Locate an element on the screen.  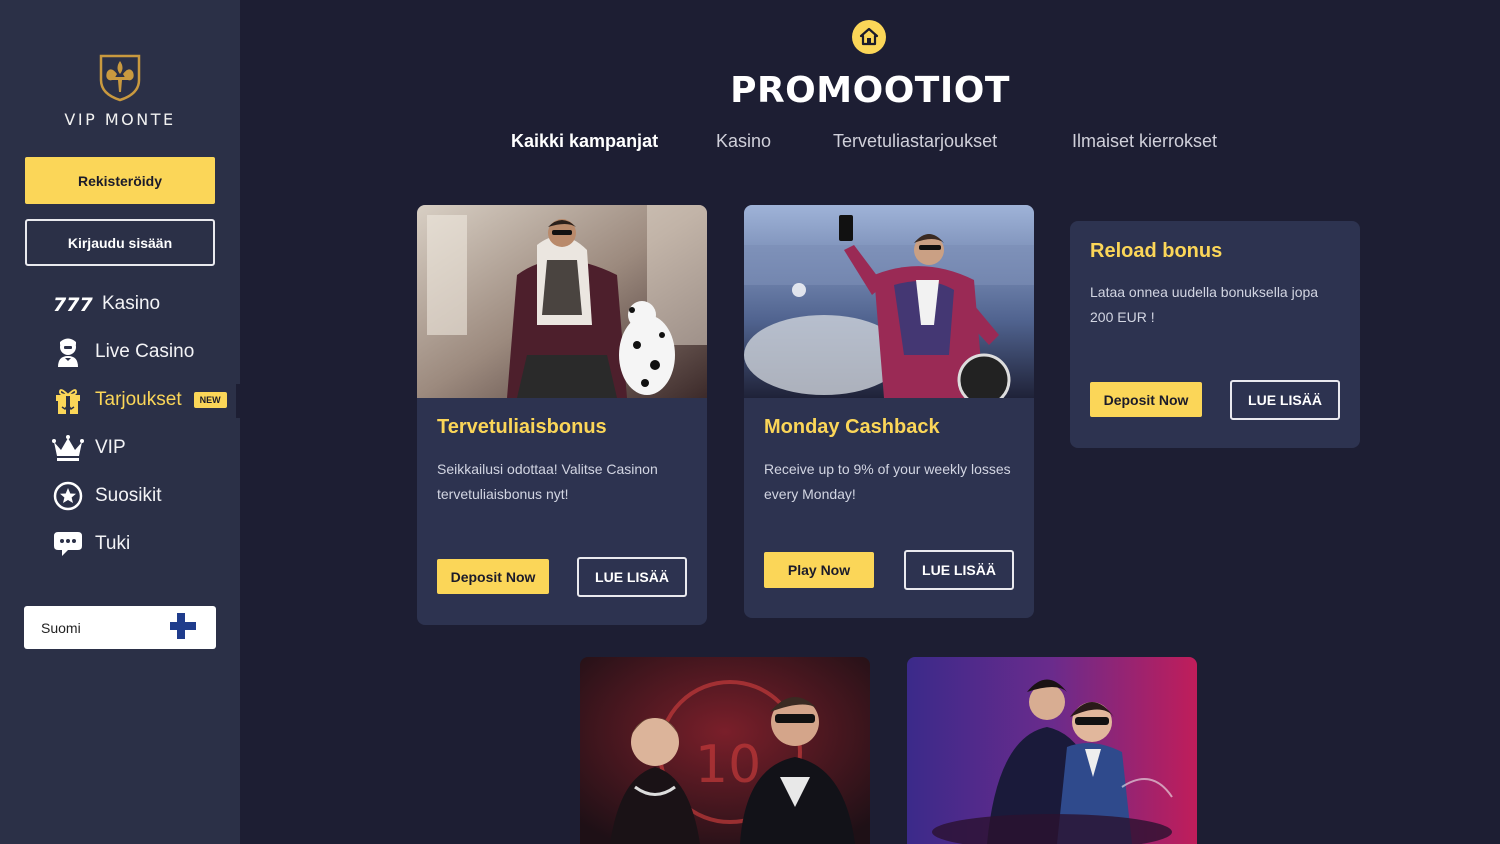
language-label: Suomi is located at coordinates (61, 627).